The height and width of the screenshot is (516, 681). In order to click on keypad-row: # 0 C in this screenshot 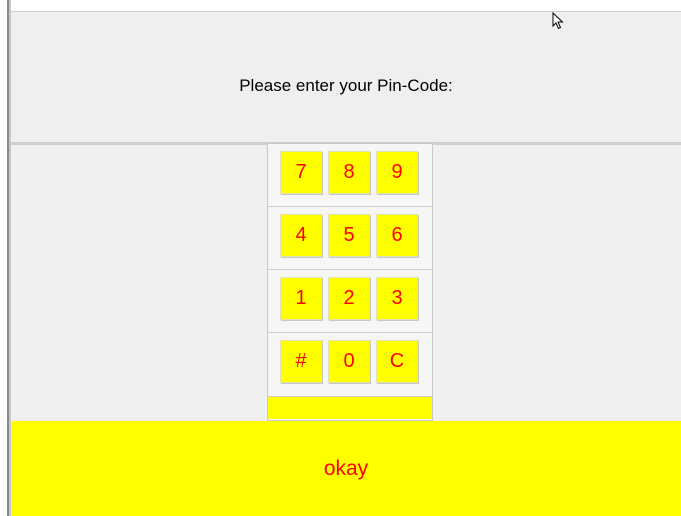, I will do `click(350, 364)`.